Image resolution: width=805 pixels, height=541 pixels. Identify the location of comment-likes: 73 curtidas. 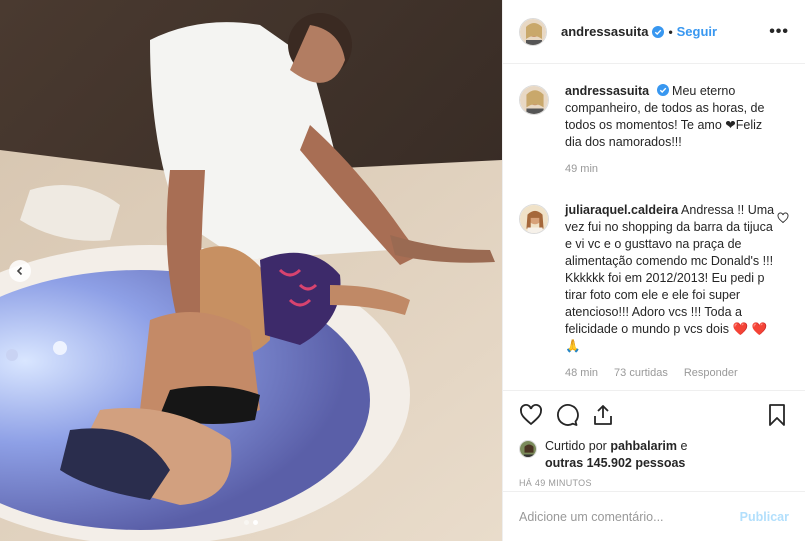
(641, 373).